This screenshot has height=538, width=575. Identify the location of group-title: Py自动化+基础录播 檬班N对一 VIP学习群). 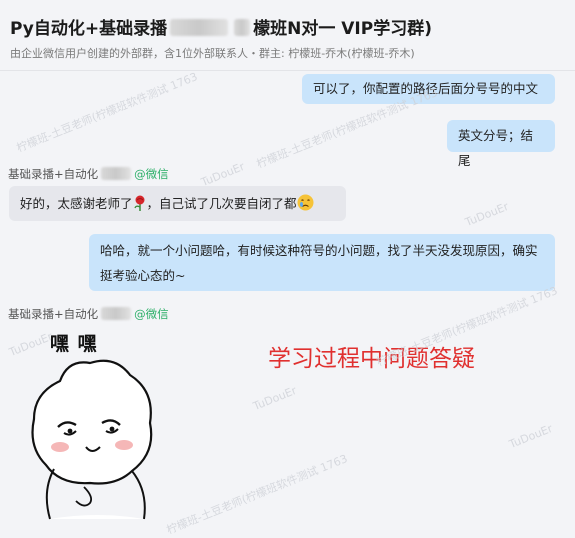
(221, 26).